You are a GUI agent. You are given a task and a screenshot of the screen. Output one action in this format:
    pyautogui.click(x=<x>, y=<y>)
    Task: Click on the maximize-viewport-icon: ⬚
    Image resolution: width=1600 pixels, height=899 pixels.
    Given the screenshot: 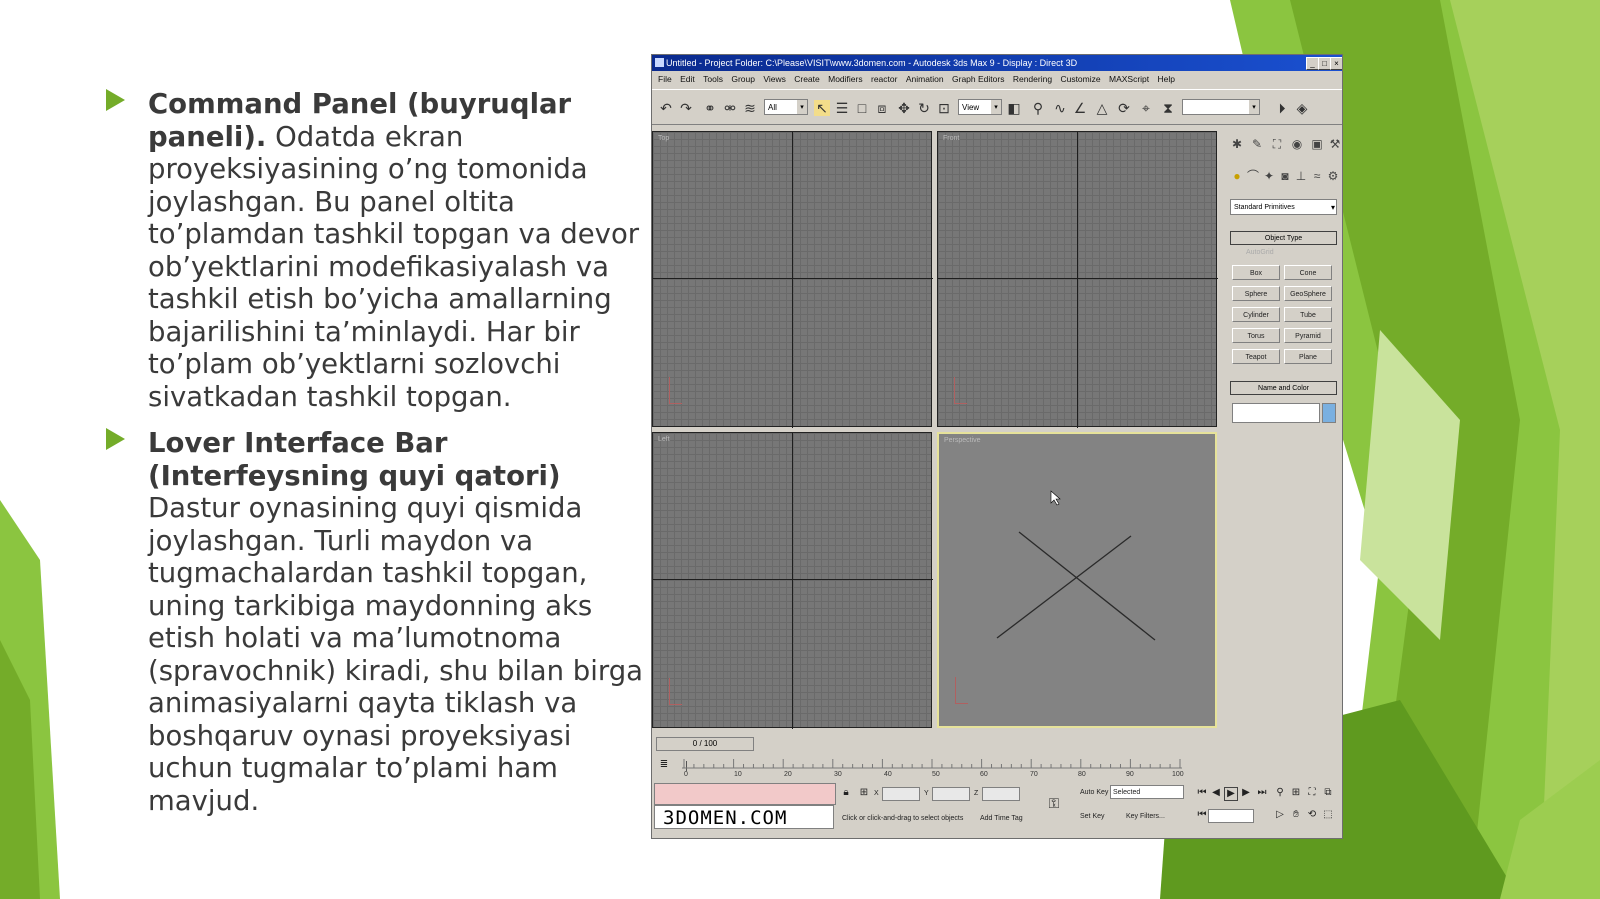 What is the action you would take?
    pyautogui.click(x=1328, y=815)
    